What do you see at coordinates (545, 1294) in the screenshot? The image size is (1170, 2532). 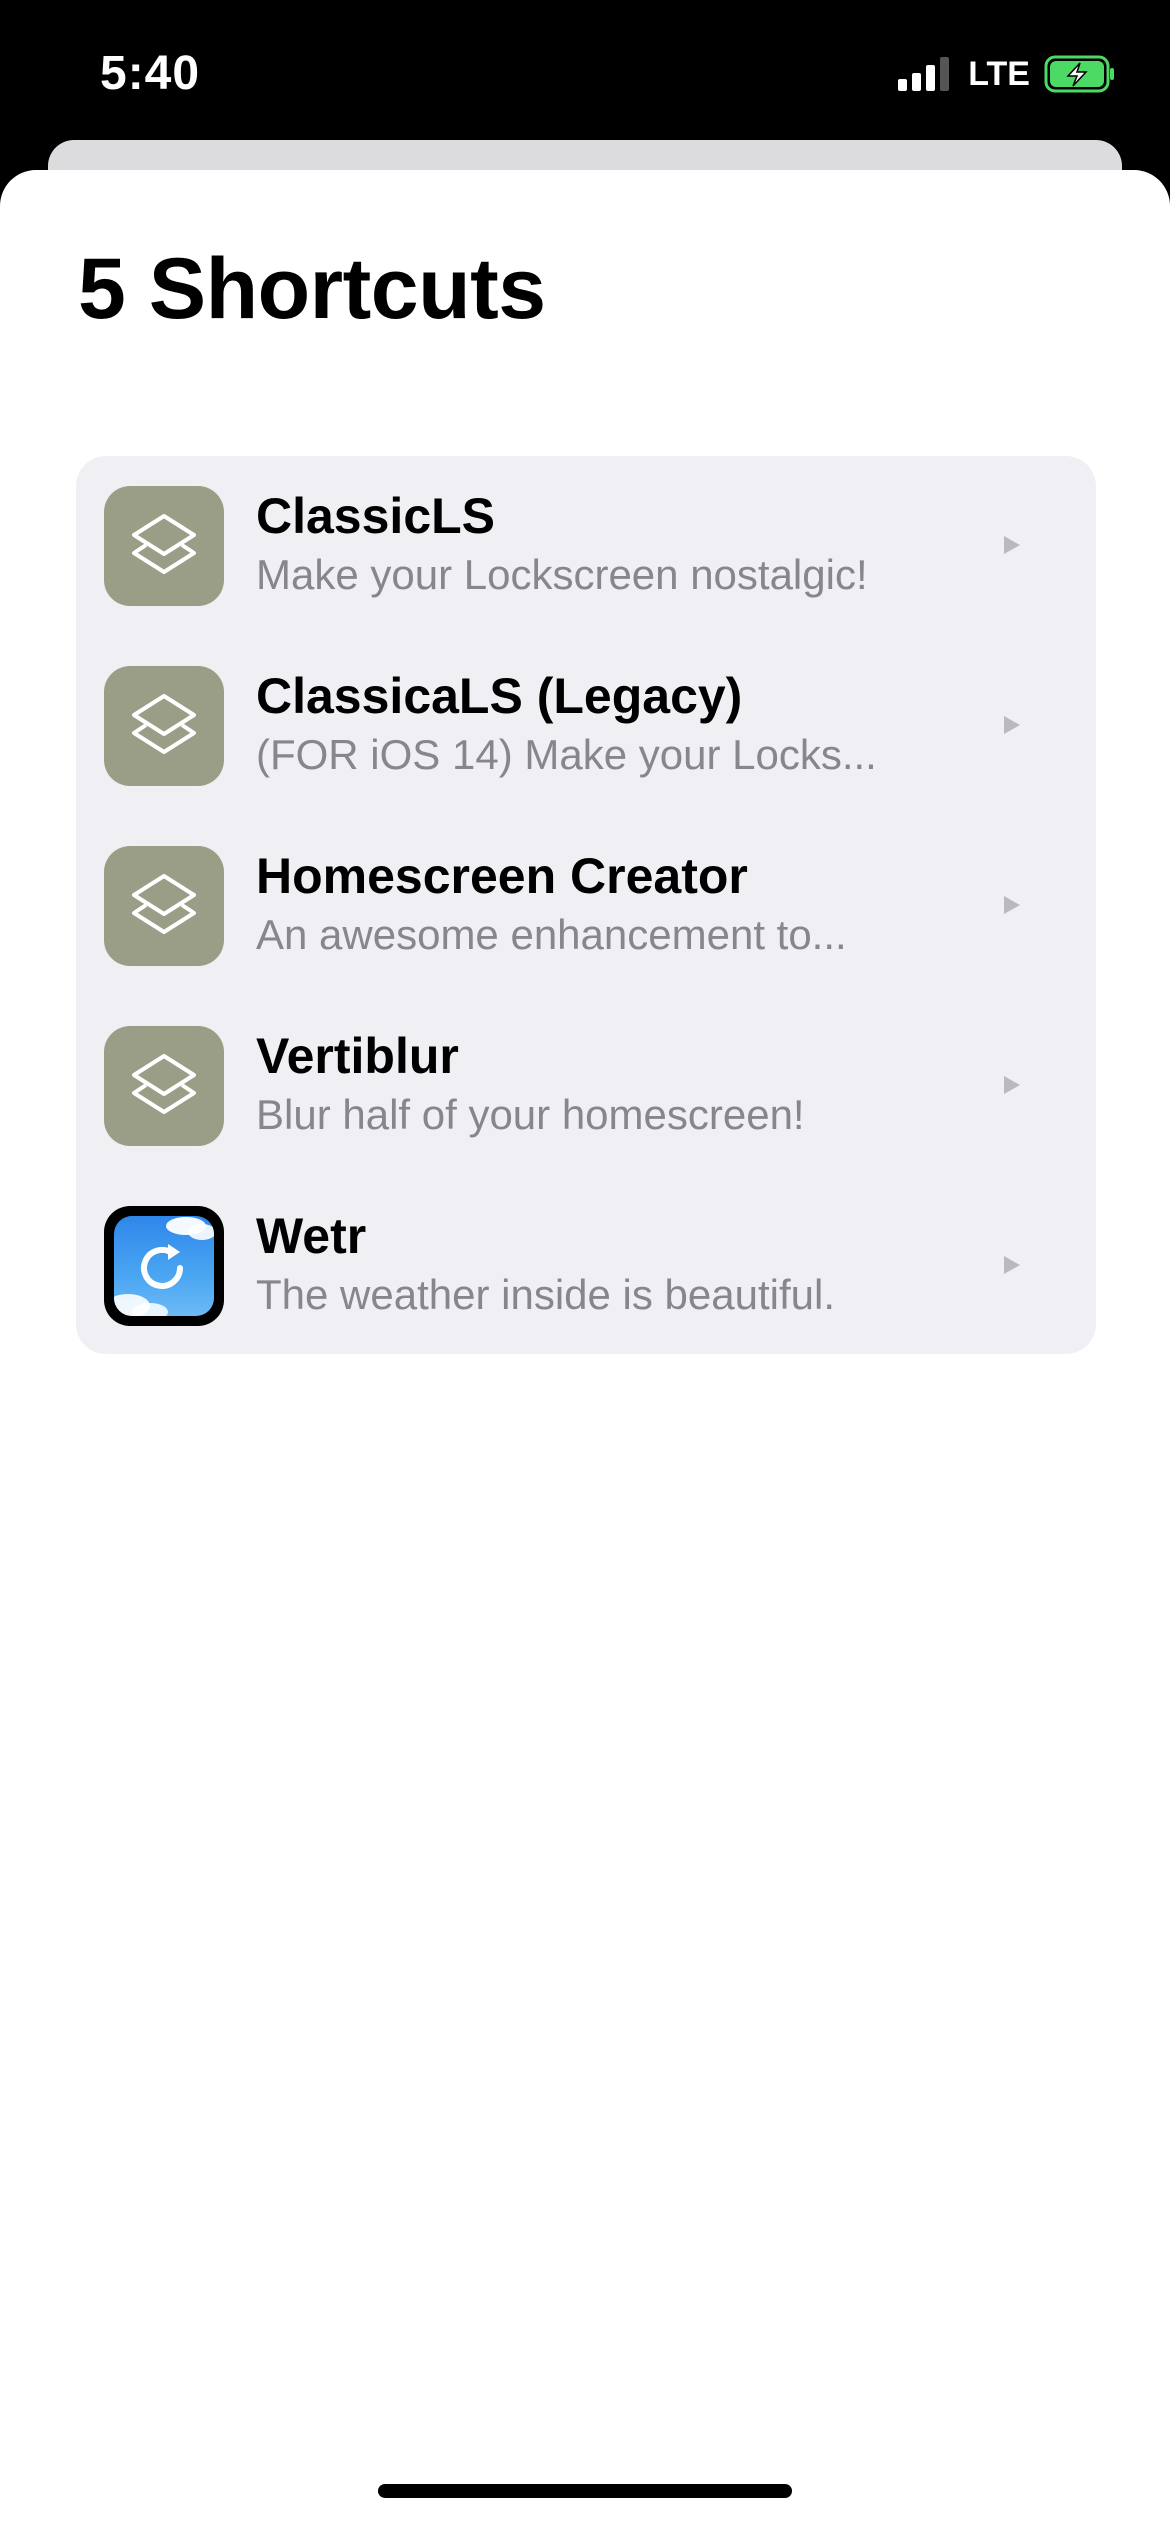 I see `shortcut-subtitle: The weather inside is beautiful.` at bounding box center [545, 1294].